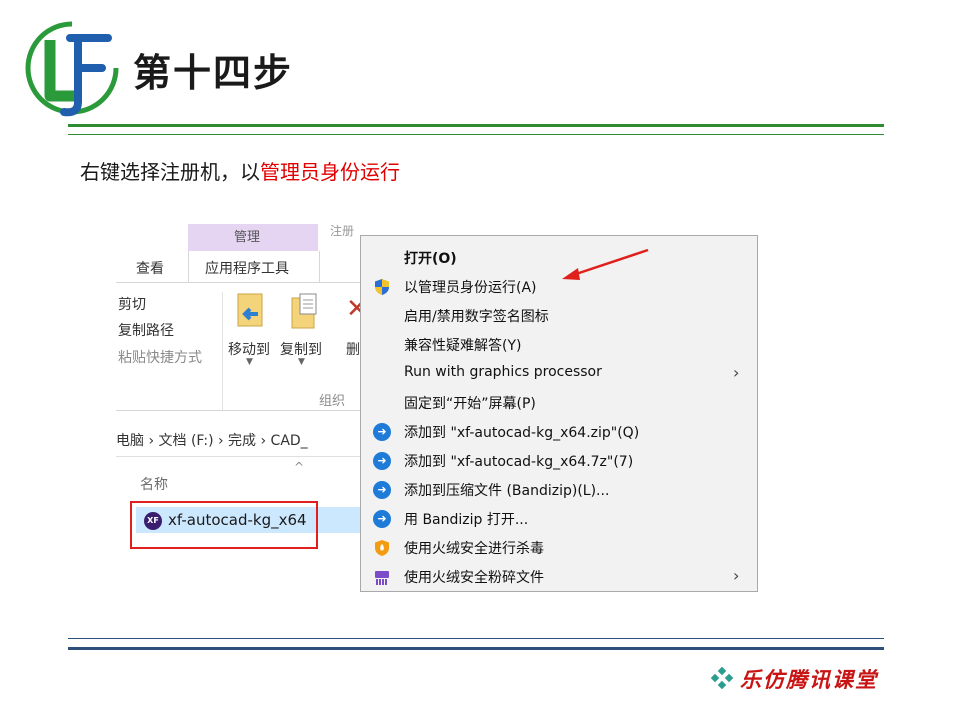  What do you see at coordinates (559, 403) in the screenshot?
I see `menu-item-pin-start: 固定到“开始”屏幕(P)` at bounding box center [559, 403].